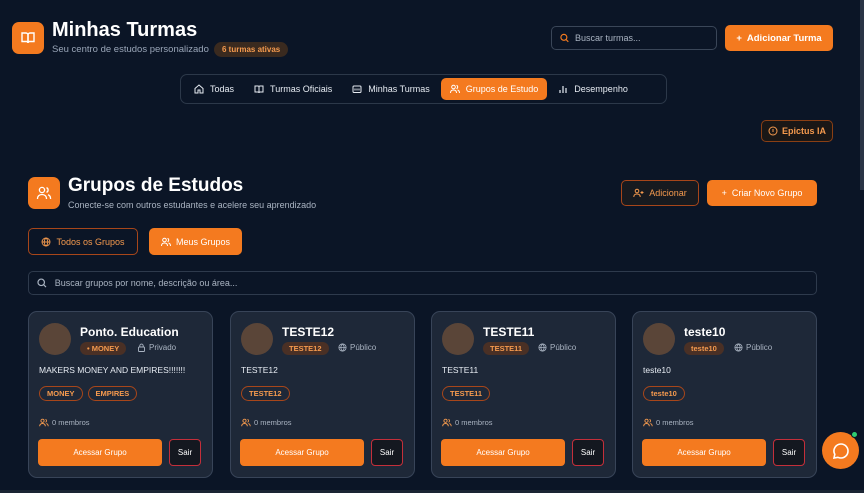 This screenshot has height=493, width=864. Describe the element at coordinates (112, 370) in the screenshot. I see `group-description: MAKERS MONEY AND EMPIRES!!!!!!!` at that location.